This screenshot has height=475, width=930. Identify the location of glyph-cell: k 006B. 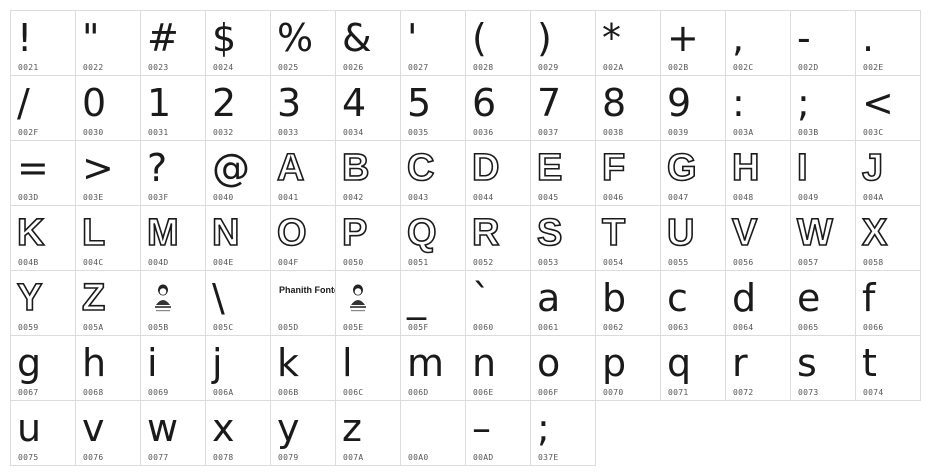
(303, 368).